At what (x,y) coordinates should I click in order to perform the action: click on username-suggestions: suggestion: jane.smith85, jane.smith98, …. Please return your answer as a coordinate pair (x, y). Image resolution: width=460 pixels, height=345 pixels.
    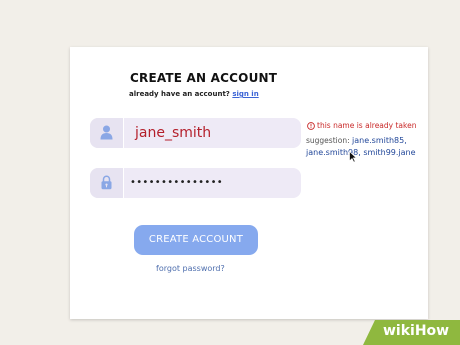
    Looking at the image, I should click on (361, 147).